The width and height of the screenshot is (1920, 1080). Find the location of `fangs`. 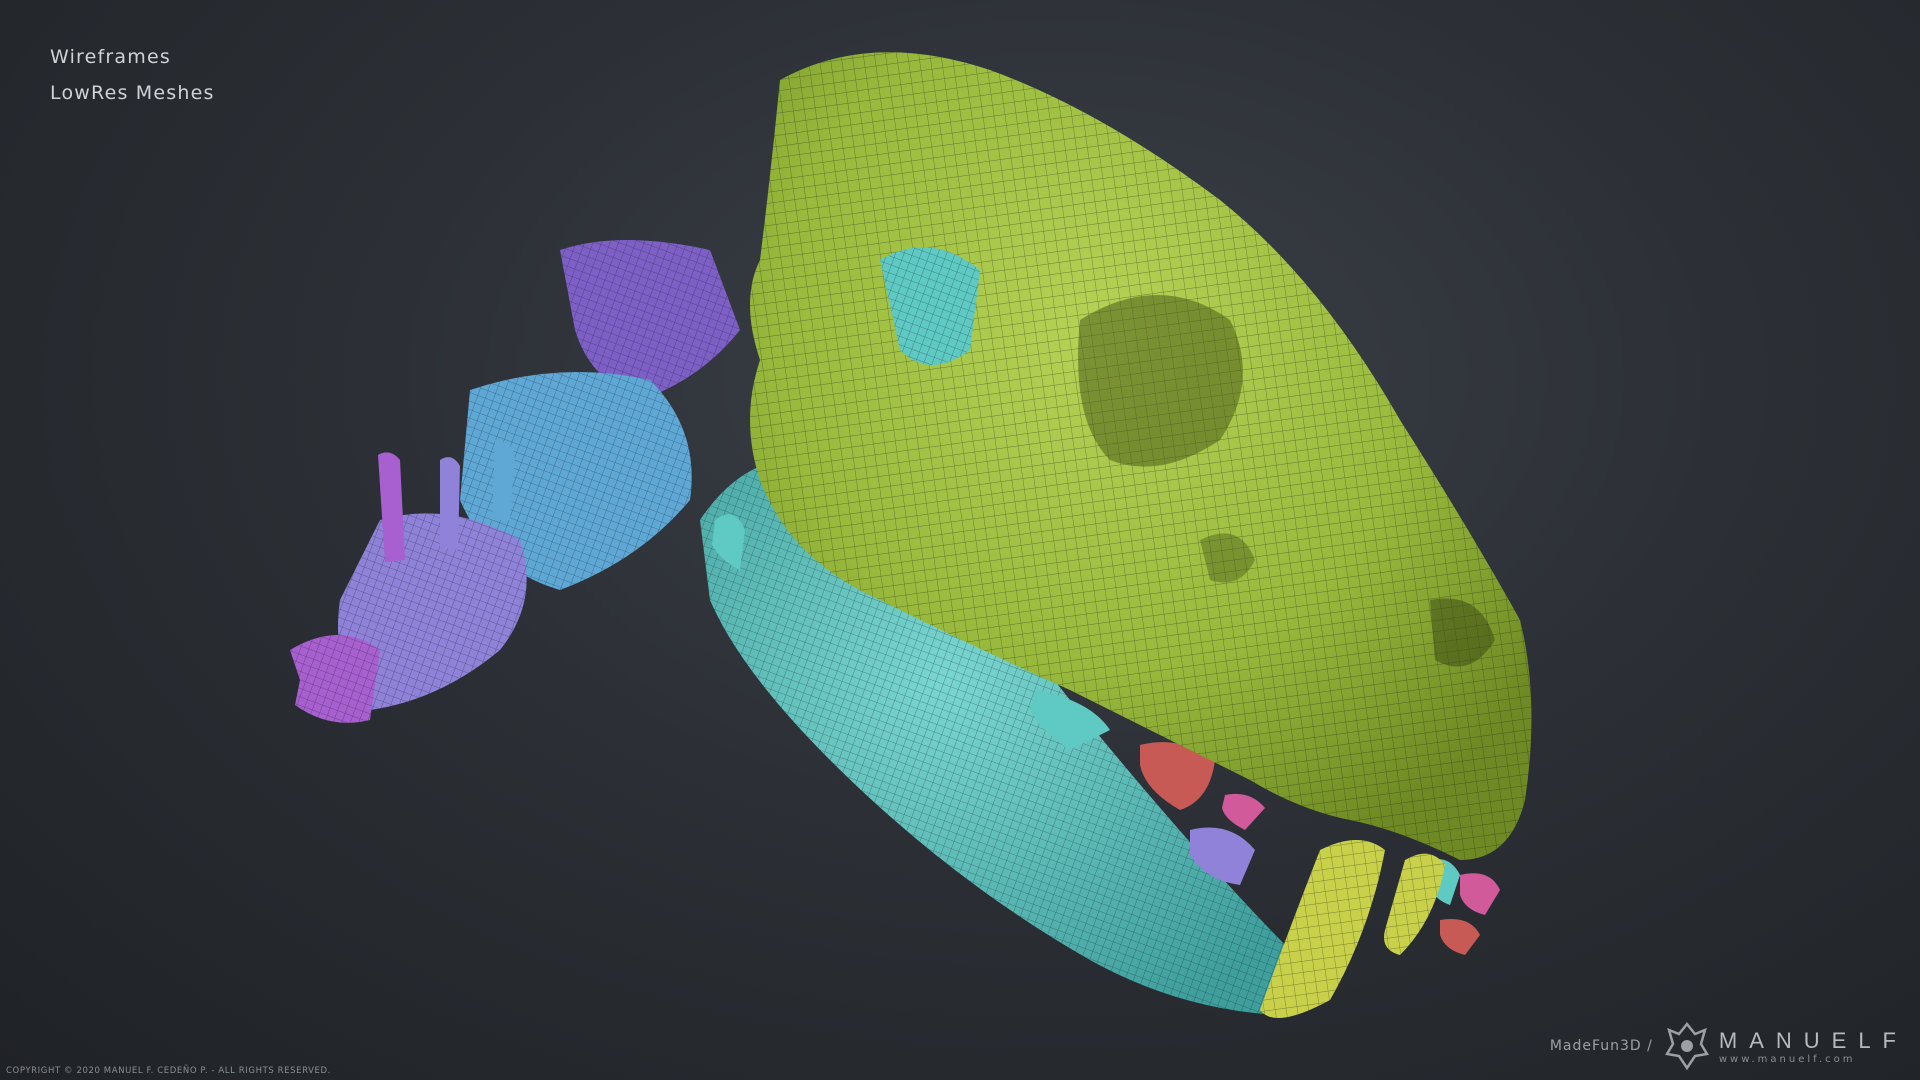

fangs is located at coordinates (1352, 929).